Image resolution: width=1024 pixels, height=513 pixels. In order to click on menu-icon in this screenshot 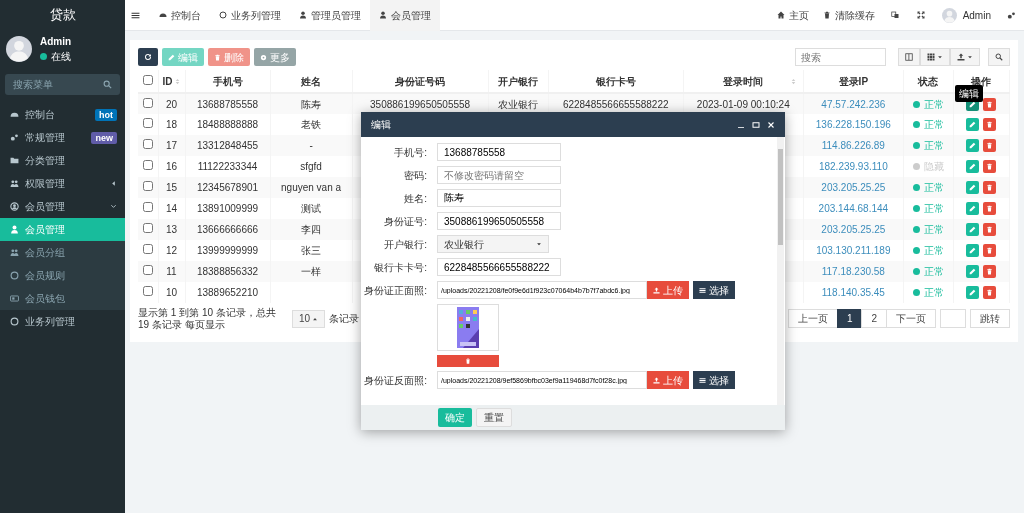, I will do `click(135, 15)`.